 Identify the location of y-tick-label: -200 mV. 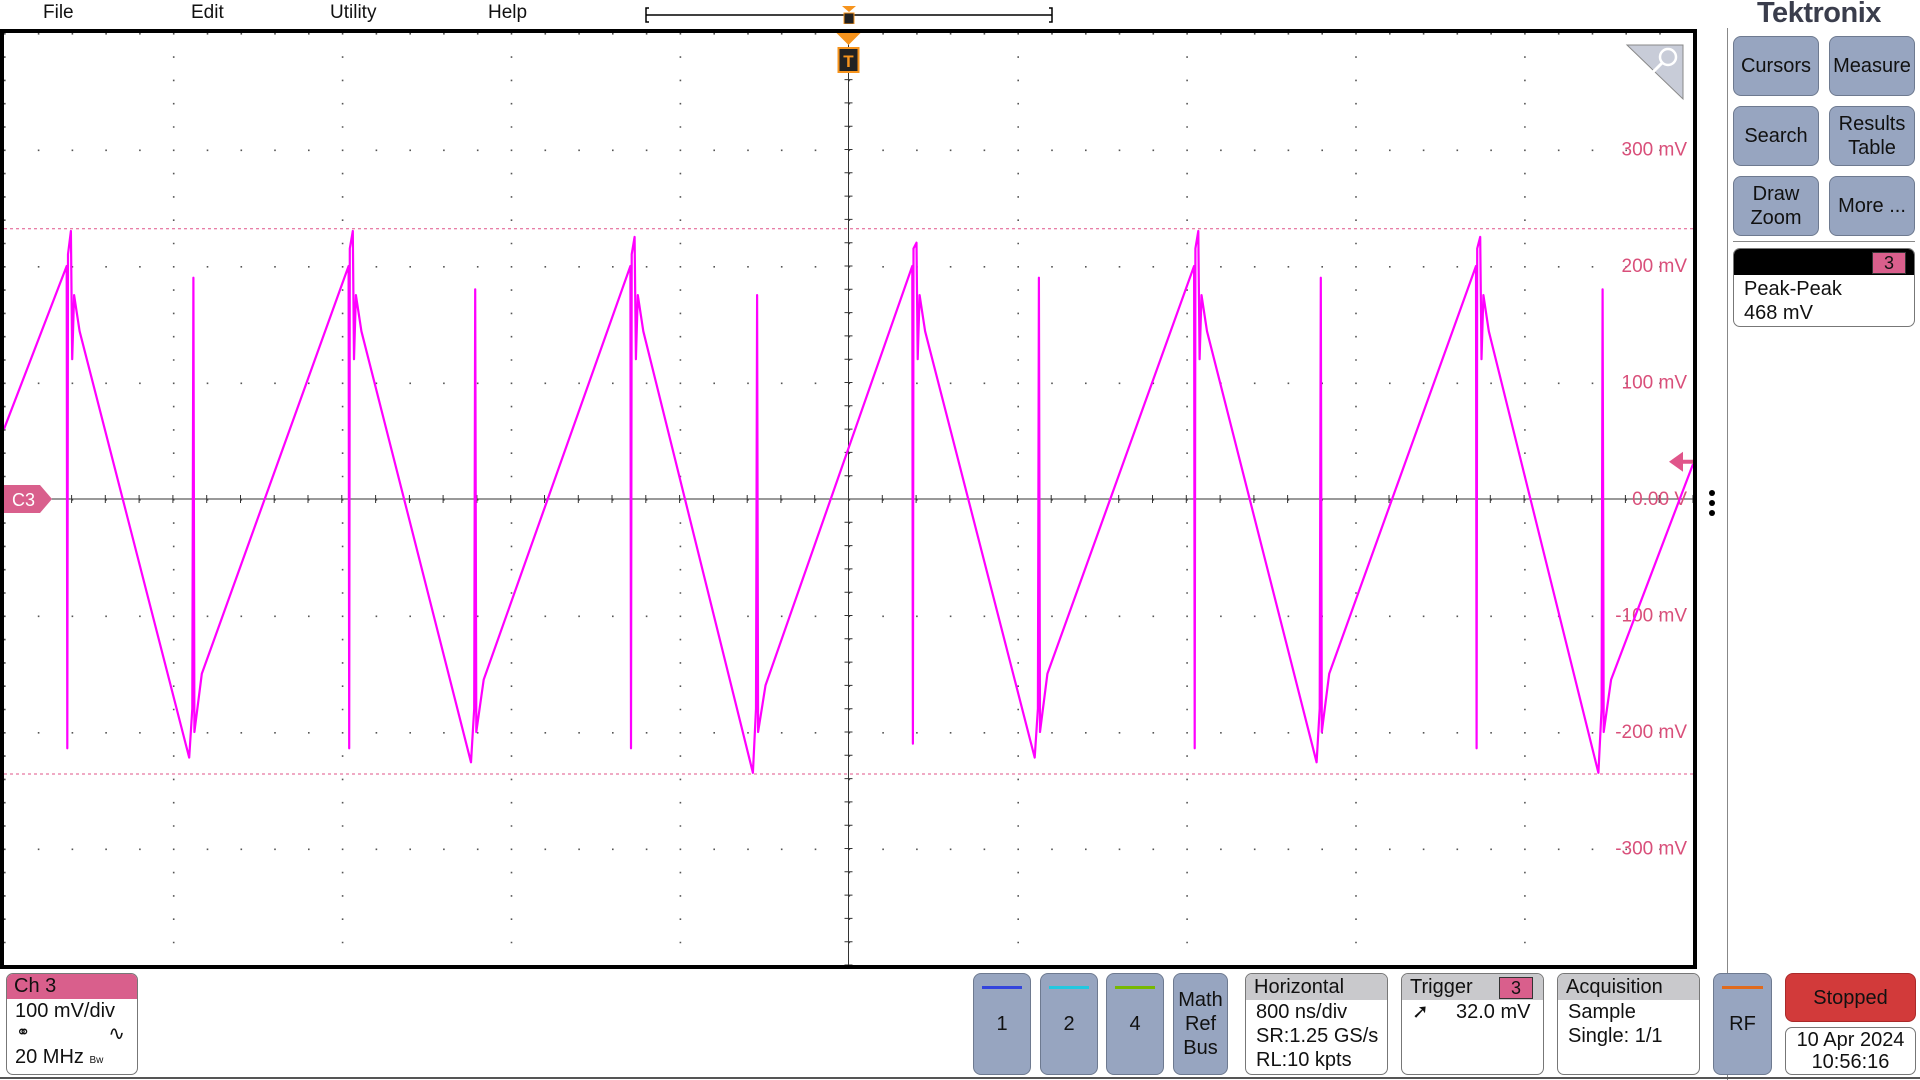
(1651, 732).